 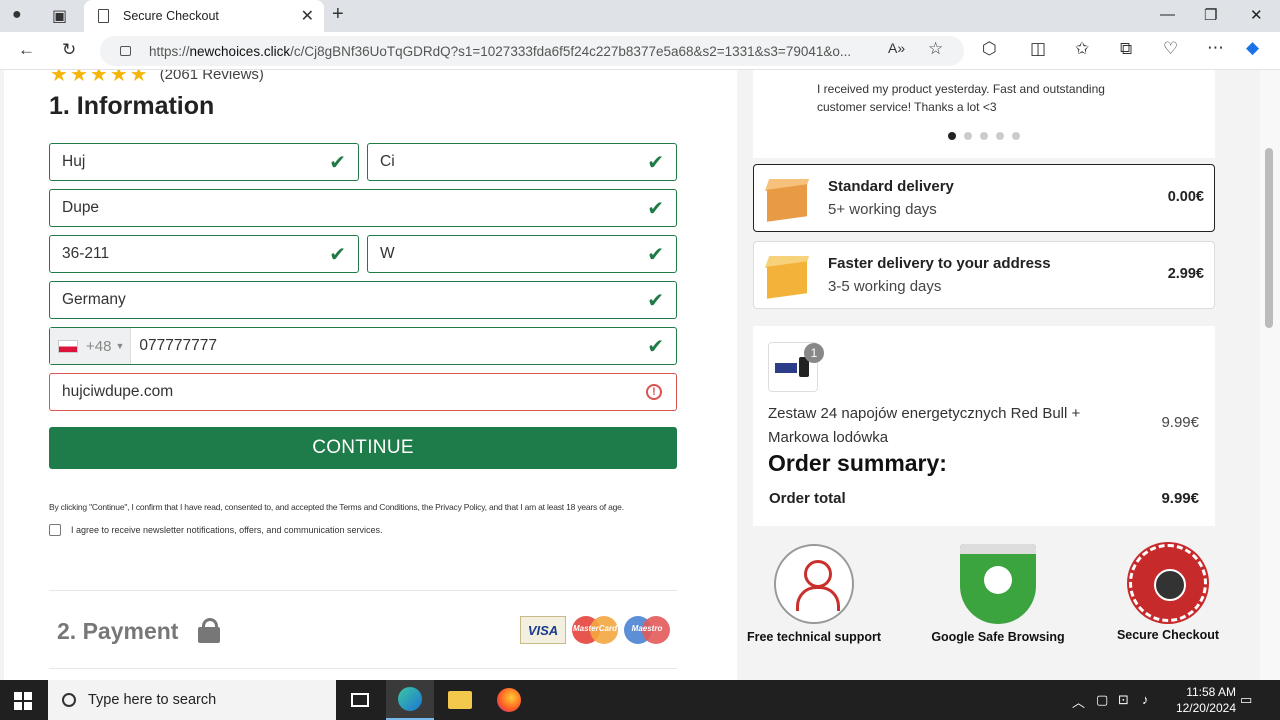 What do you see at coordinates (118, 391) in the screenshot?
I see `email-value: hujciwdupe.com` at bounding box center [118, 391].